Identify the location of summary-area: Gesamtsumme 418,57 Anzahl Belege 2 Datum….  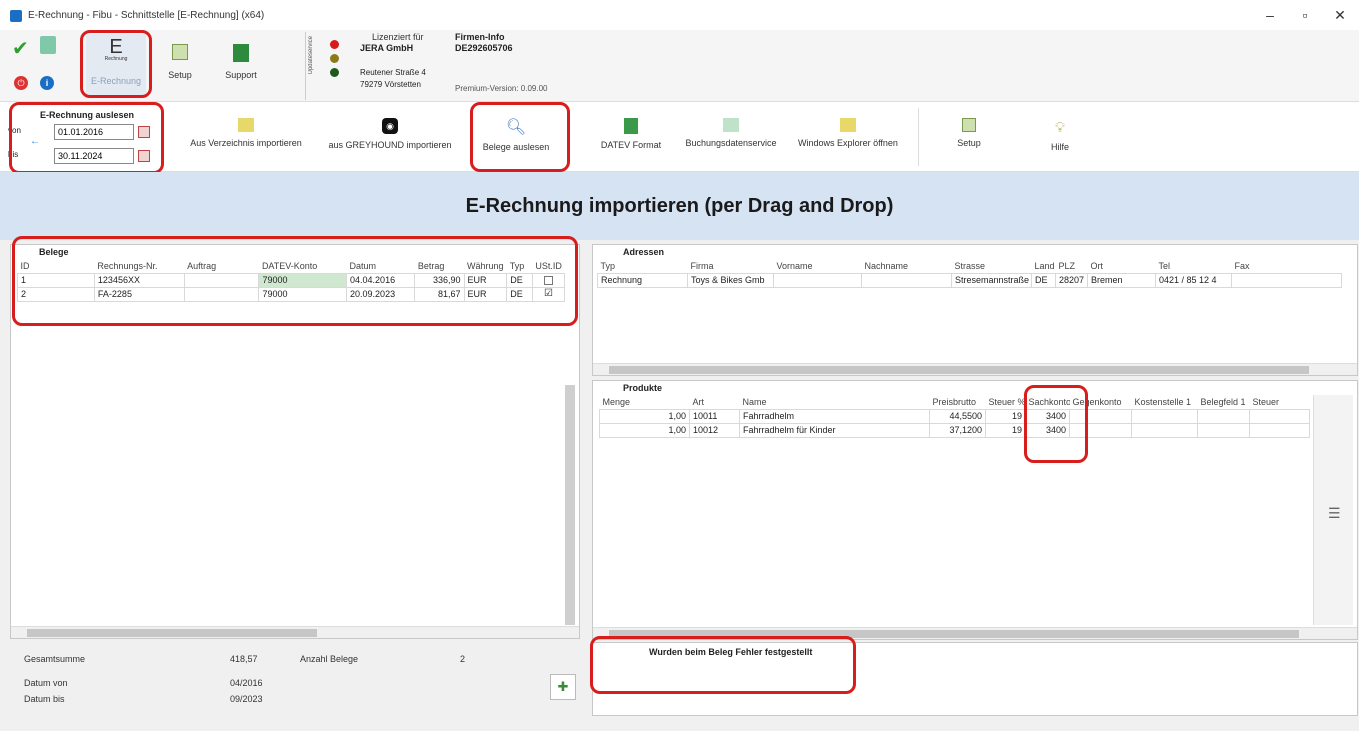
(295, 680).